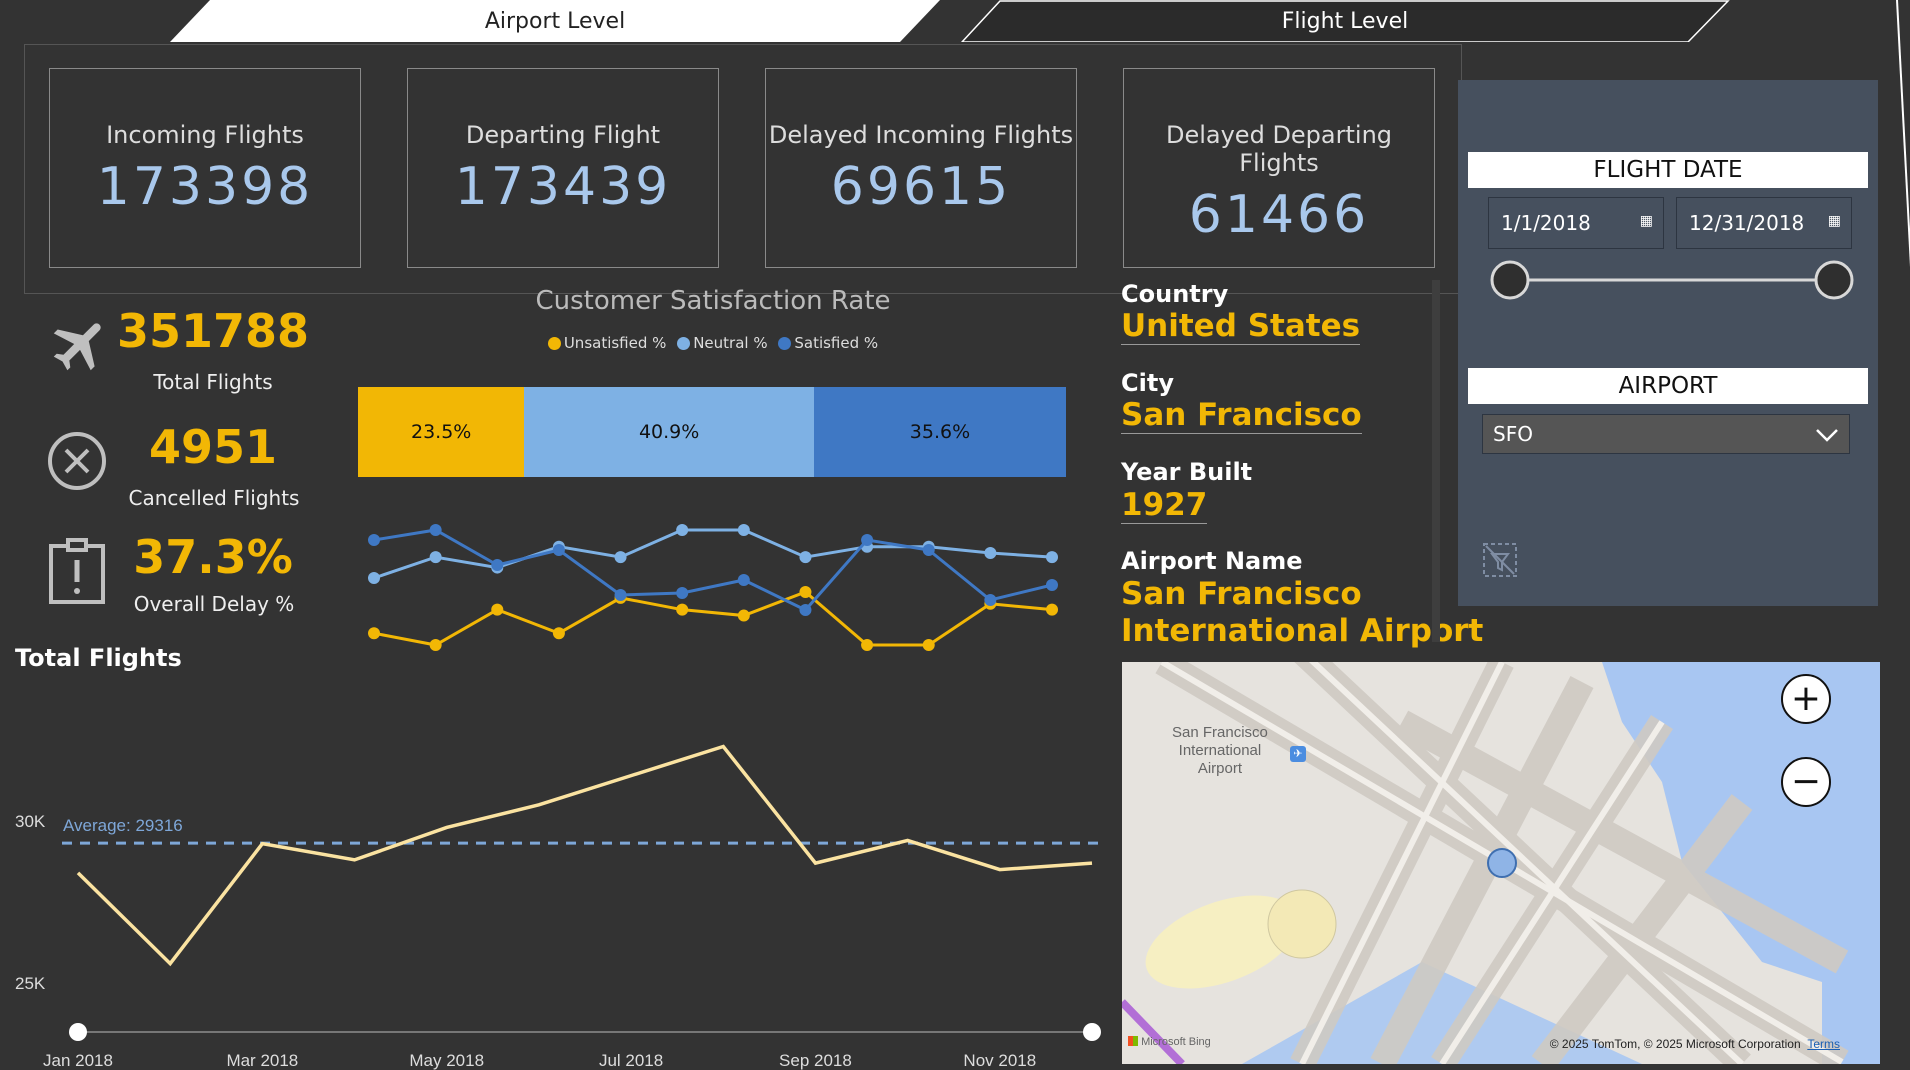 This screenshot has width=1910, height=1070. I want to click on legend-label: Neutral %, so click(730, 343).